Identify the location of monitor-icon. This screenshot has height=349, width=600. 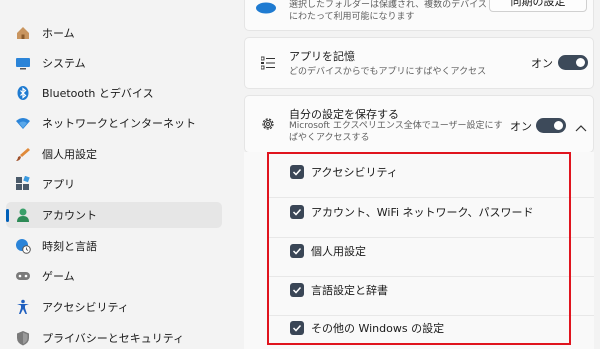
(23, 63).